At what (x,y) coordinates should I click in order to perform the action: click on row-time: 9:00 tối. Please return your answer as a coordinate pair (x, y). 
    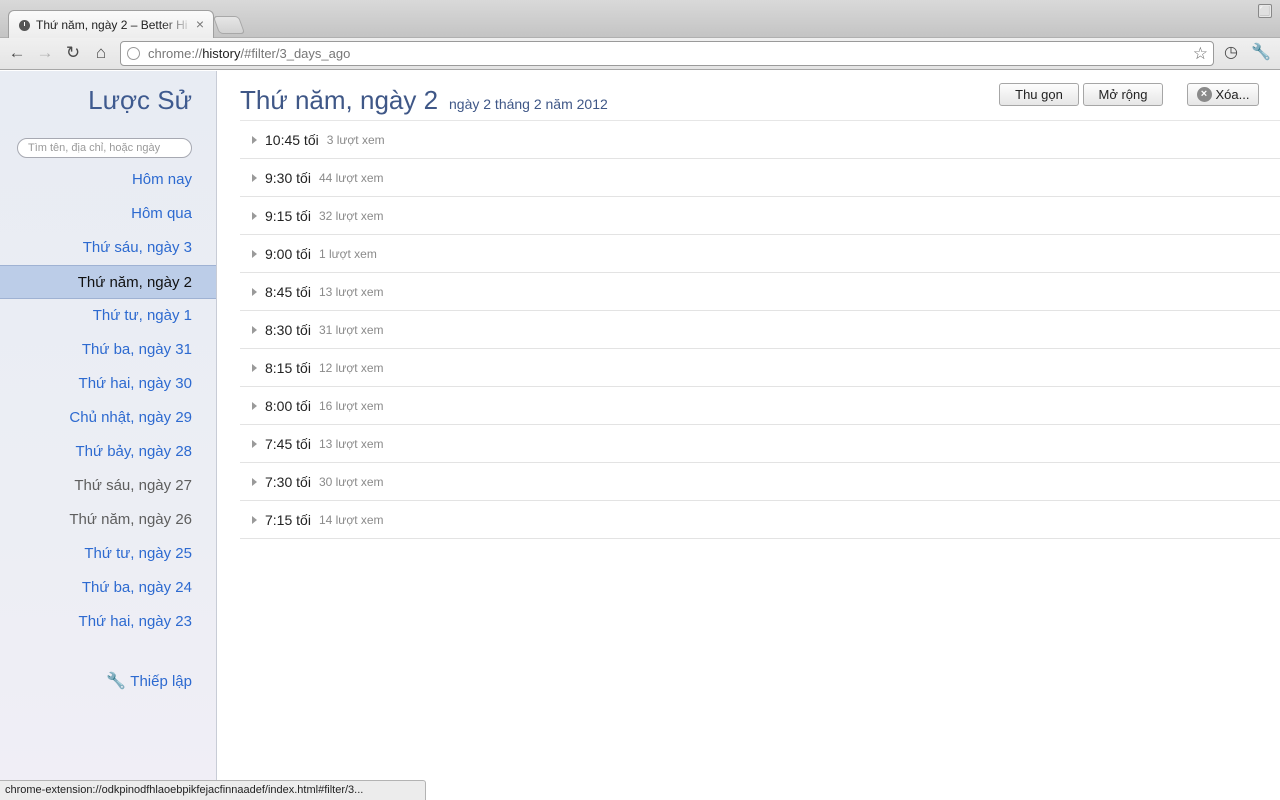
    Looking at the image, I should click on (288, 253).